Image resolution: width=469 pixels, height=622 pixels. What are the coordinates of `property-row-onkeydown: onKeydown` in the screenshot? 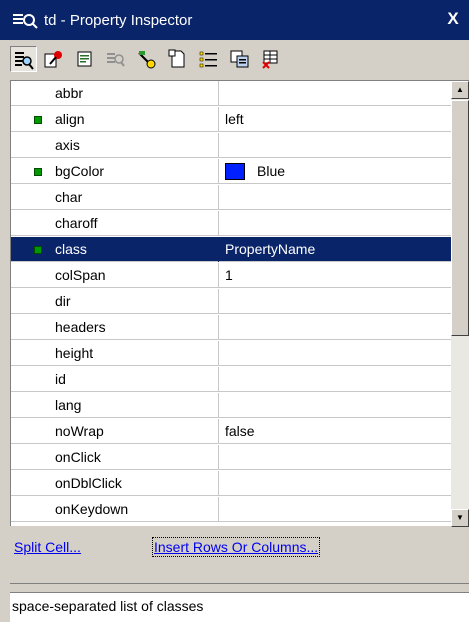 It's located at (231, 509).